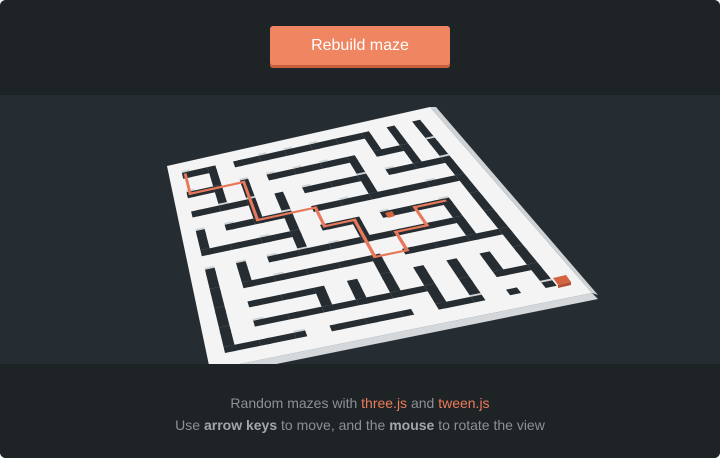  What do you see at coordinates (463, 403) in the screenshot?
I see `tweenjs-link: tween.js` at bounding box center [463, 403].